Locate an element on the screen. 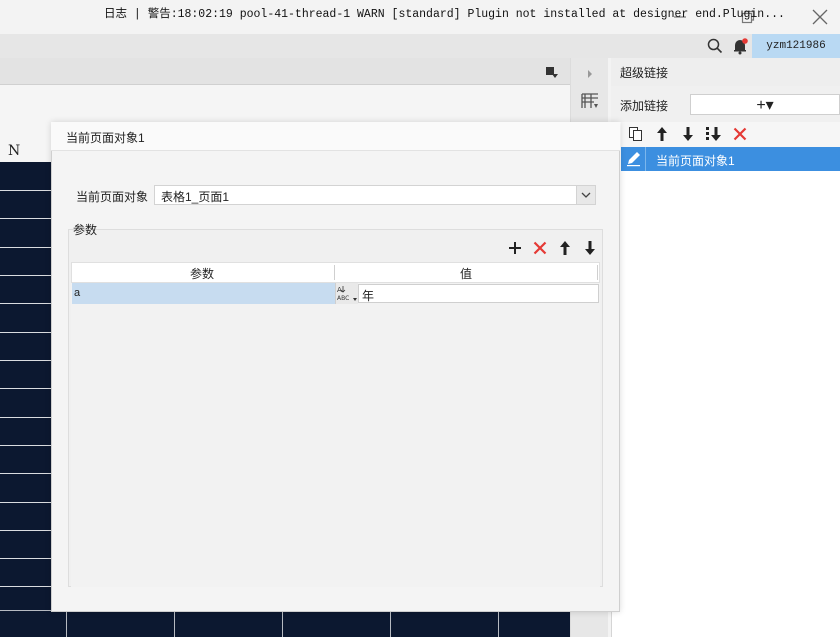 This screenshot has height=637, width=840. object-select-dropdown-button is located at coordinates (585, 195).